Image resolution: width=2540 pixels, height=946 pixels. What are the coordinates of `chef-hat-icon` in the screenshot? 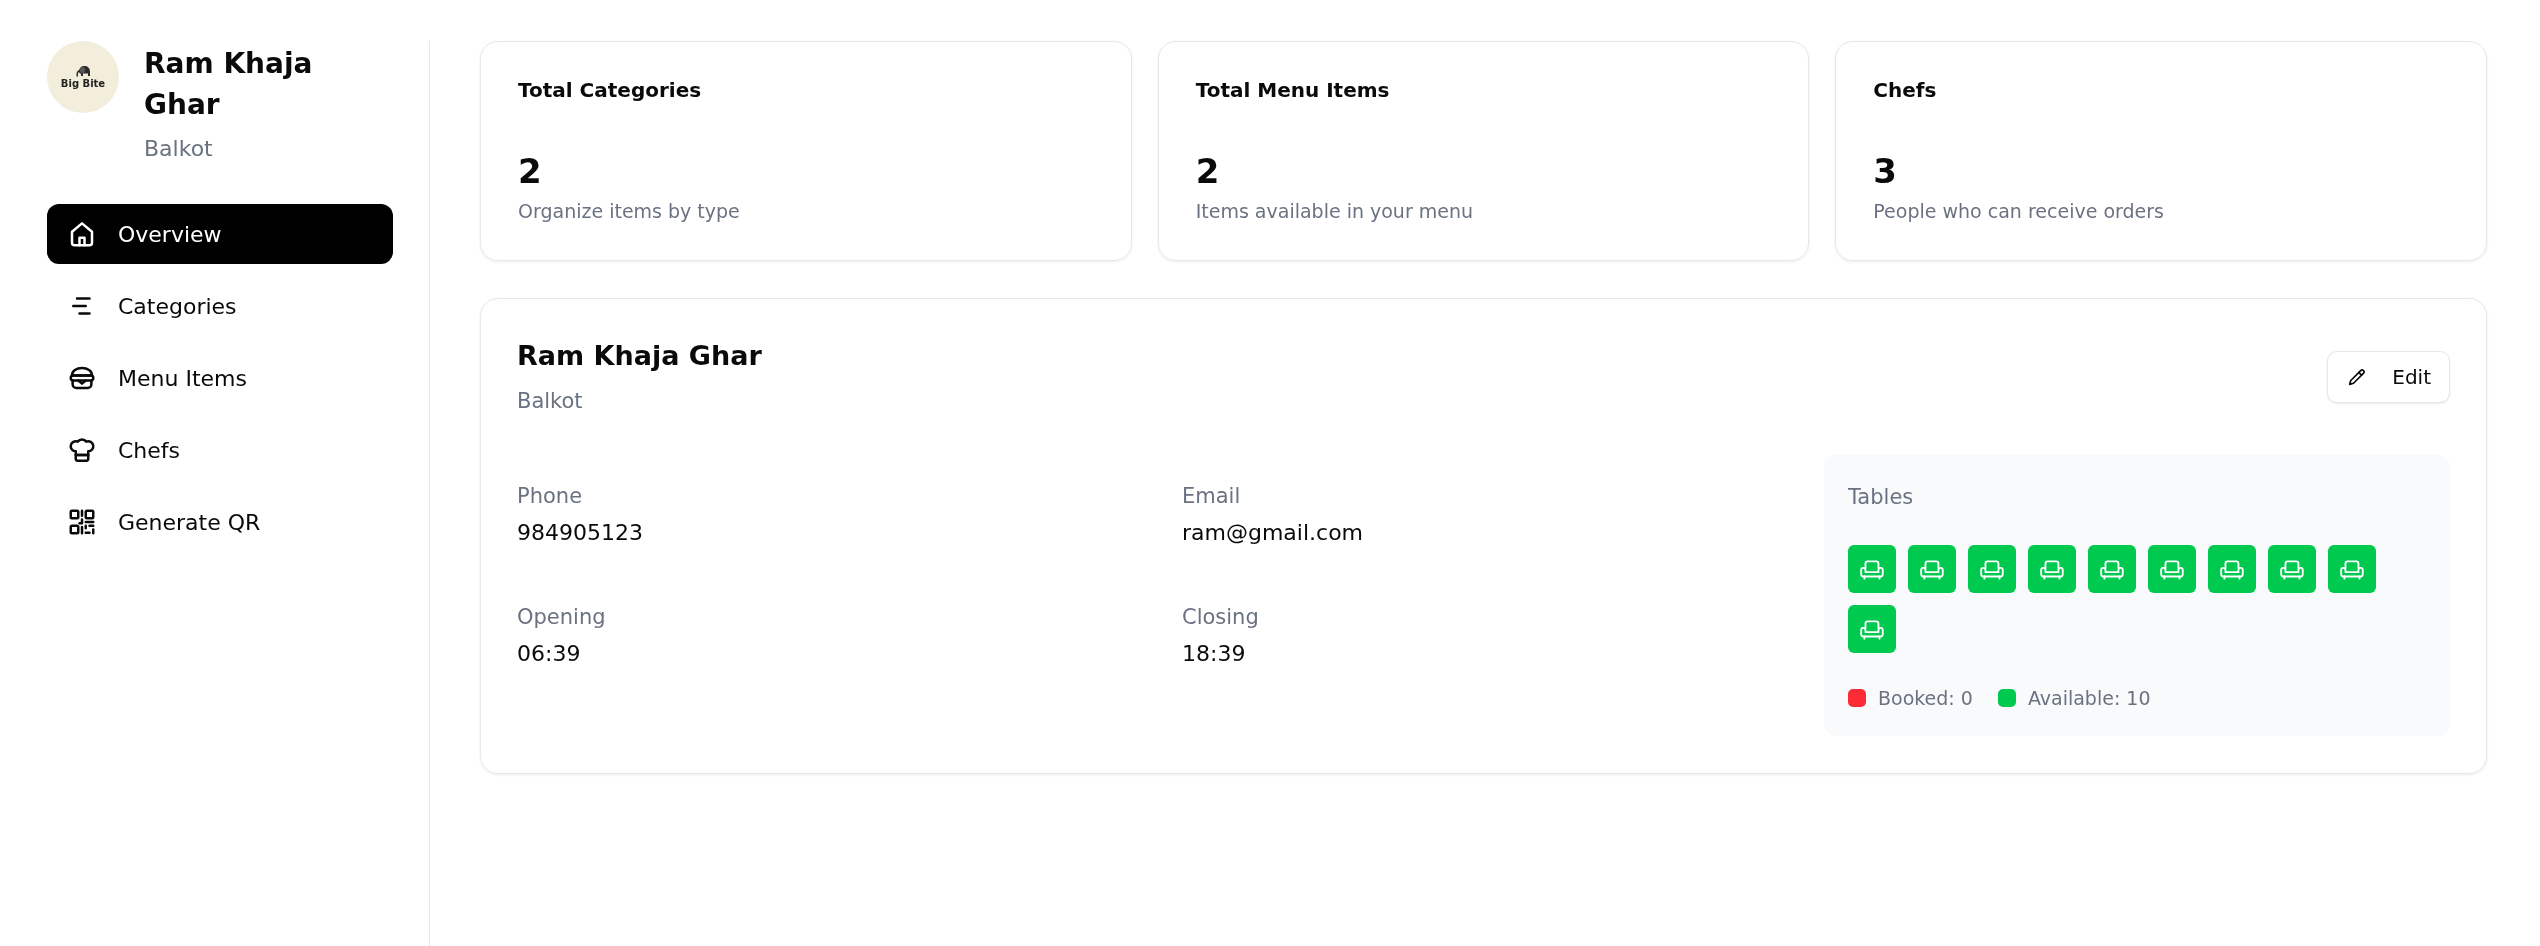 It's located at (82, 450).